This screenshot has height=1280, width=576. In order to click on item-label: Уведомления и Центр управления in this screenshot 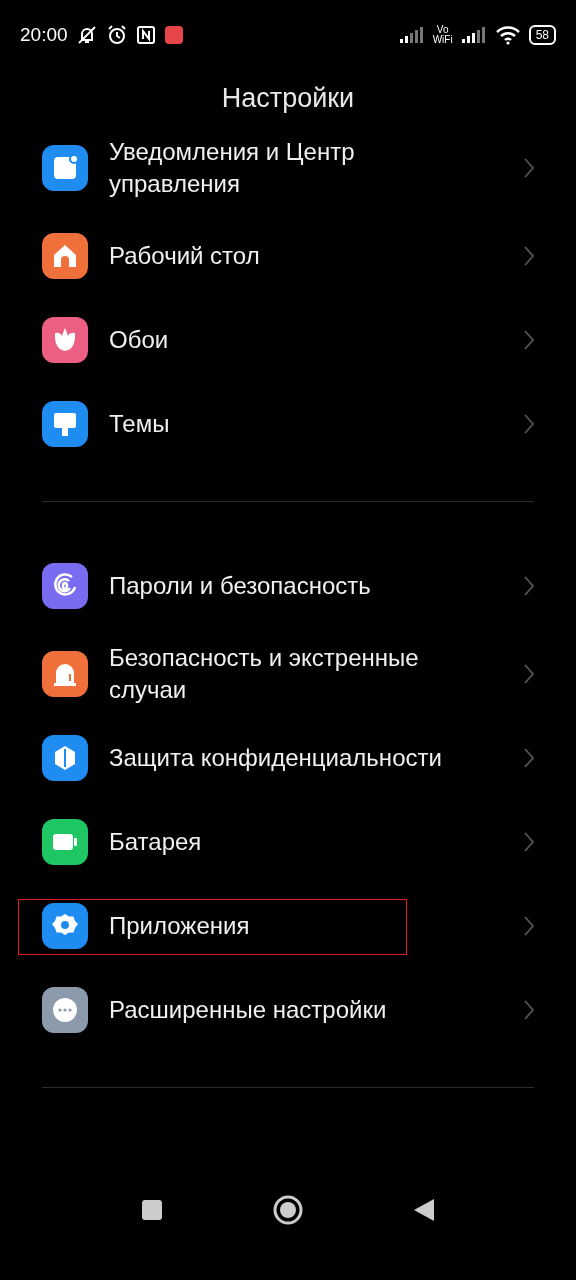, I will do `click(232, 168)`.